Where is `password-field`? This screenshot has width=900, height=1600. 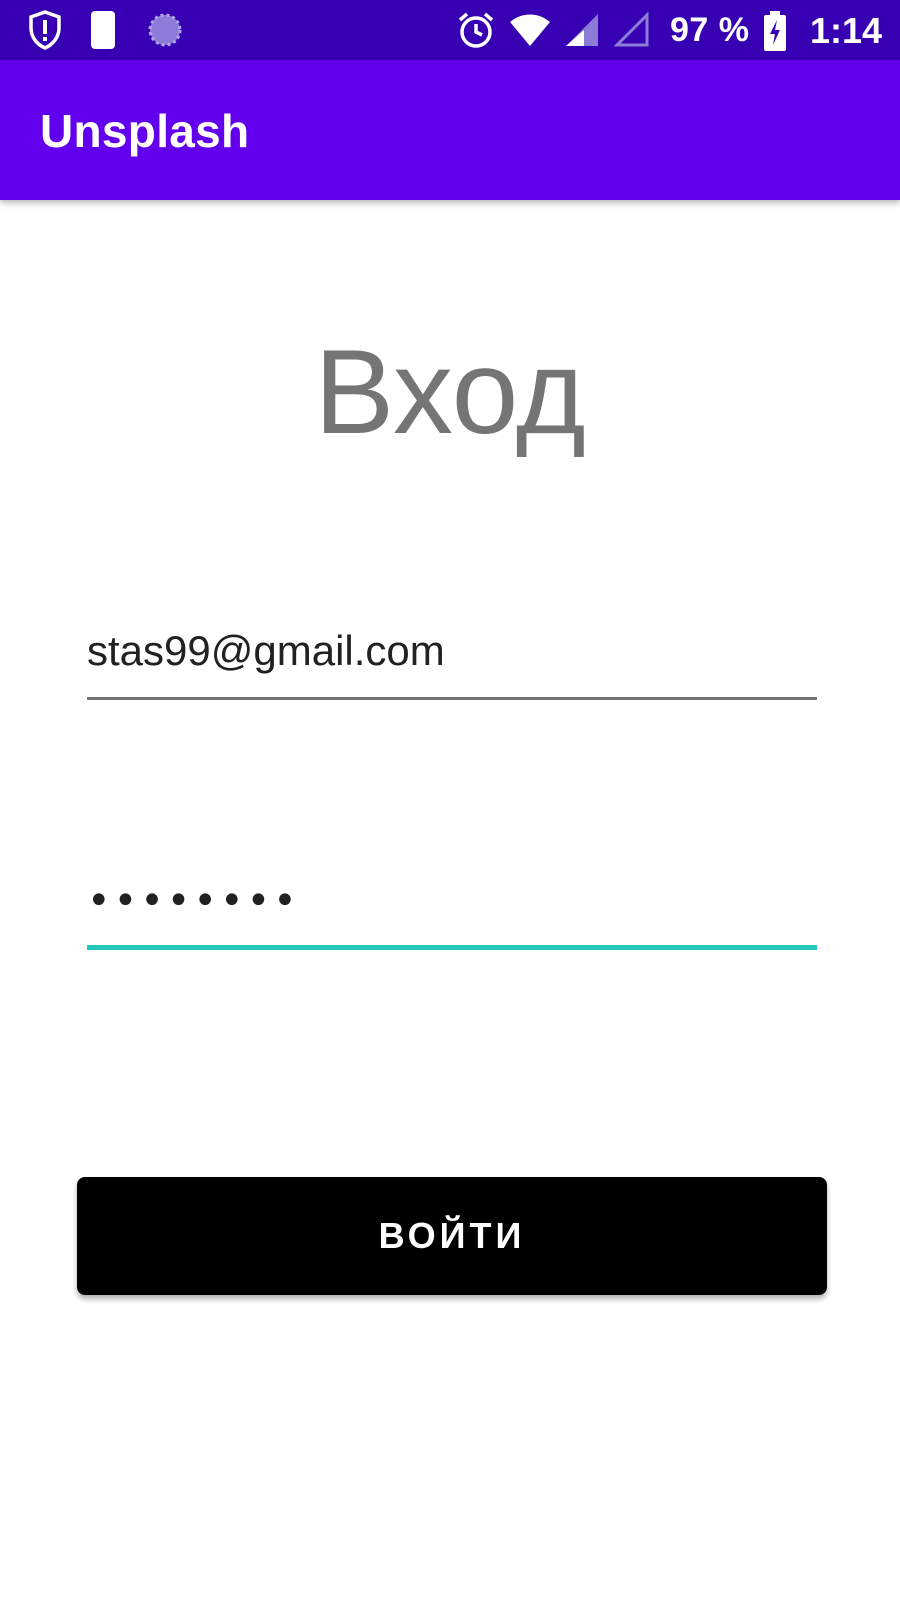
password-field is located at coordinates (452, 905).